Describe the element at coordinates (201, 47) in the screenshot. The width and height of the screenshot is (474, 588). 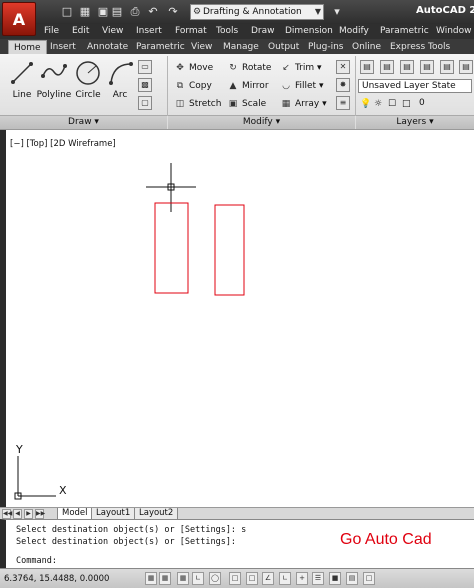
I see `tab-view: View` at that location.